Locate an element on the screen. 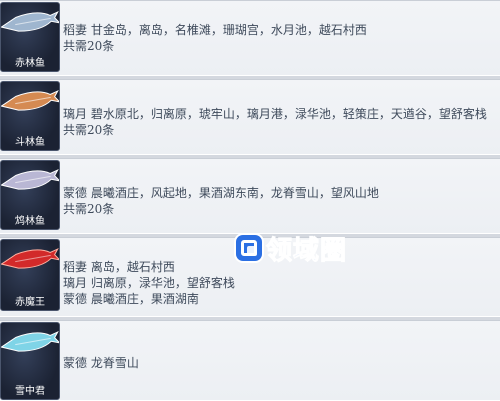  fish-3-icon is located at coordinates (30, 179).